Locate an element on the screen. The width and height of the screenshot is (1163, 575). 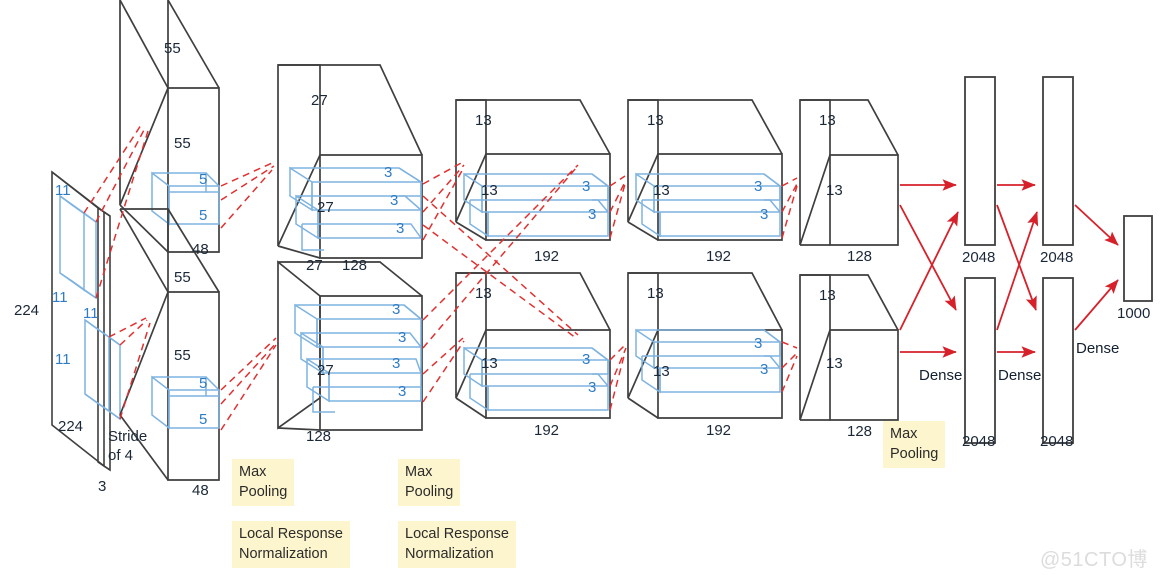
conv5-top-depth-label: 13 is located at coordinates (827, 120).